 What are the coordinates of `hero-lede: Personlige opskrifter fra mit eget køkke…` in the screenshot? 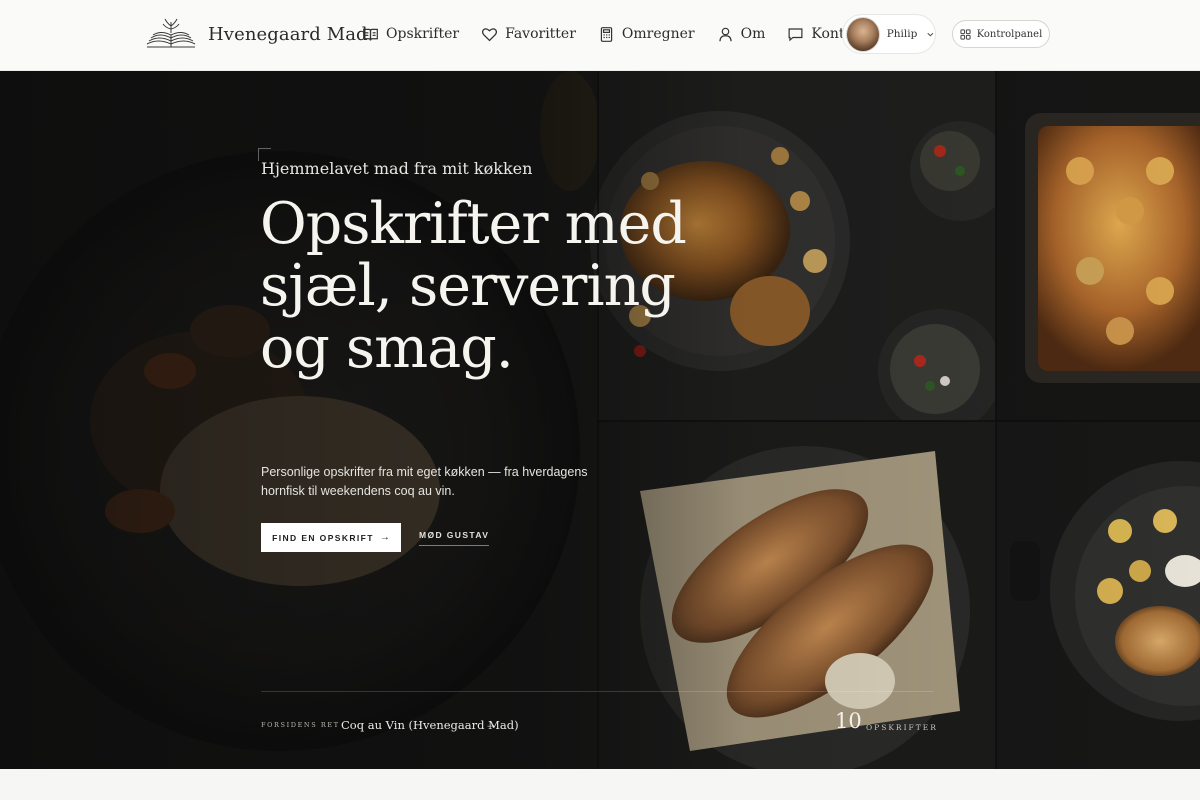 It's located at (424, 481).